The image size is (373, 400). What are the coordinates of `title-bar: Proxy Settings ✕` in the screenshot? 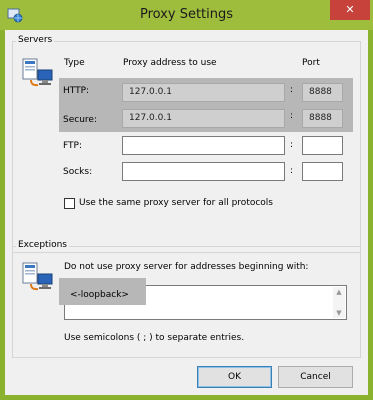 It's located at (186, 15).